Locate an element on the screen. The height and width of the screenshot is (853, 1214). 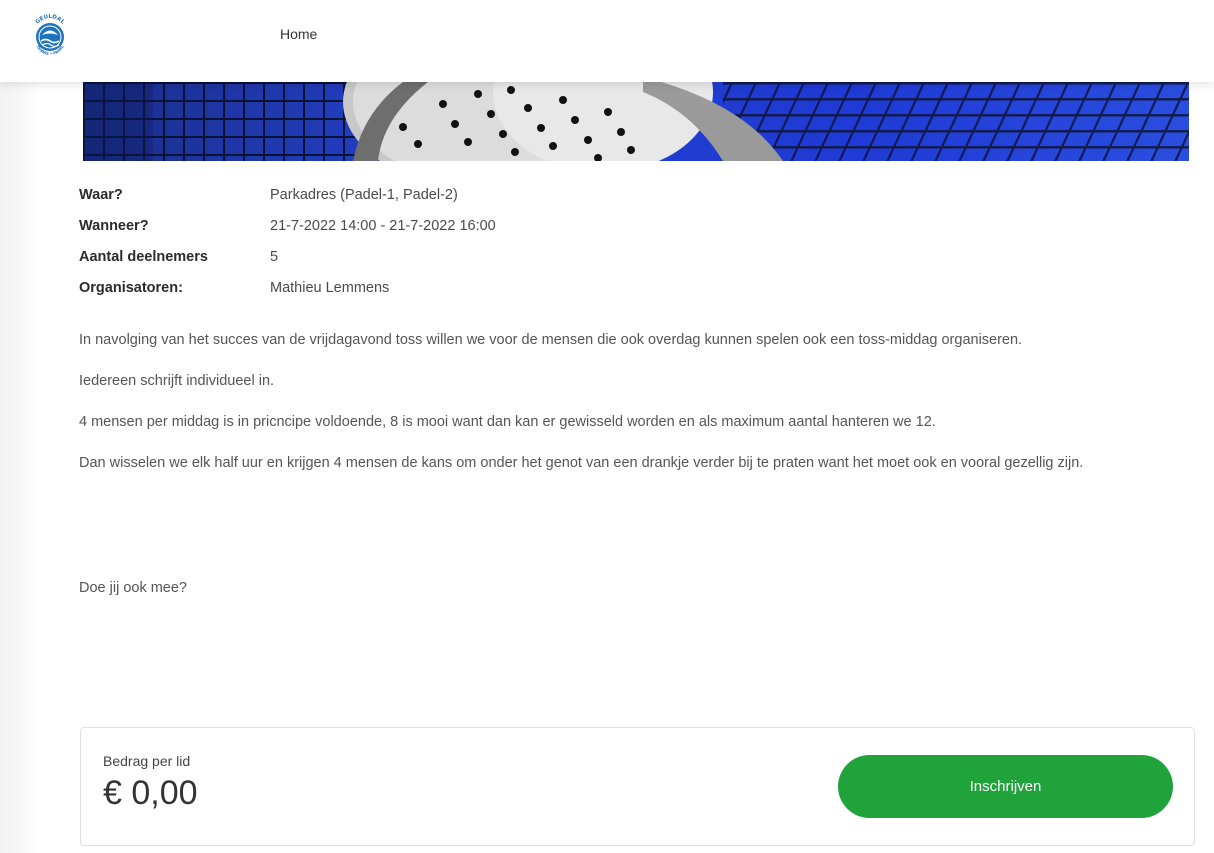
detail-label: Organisatoren: is located at coordinates (131, 287).